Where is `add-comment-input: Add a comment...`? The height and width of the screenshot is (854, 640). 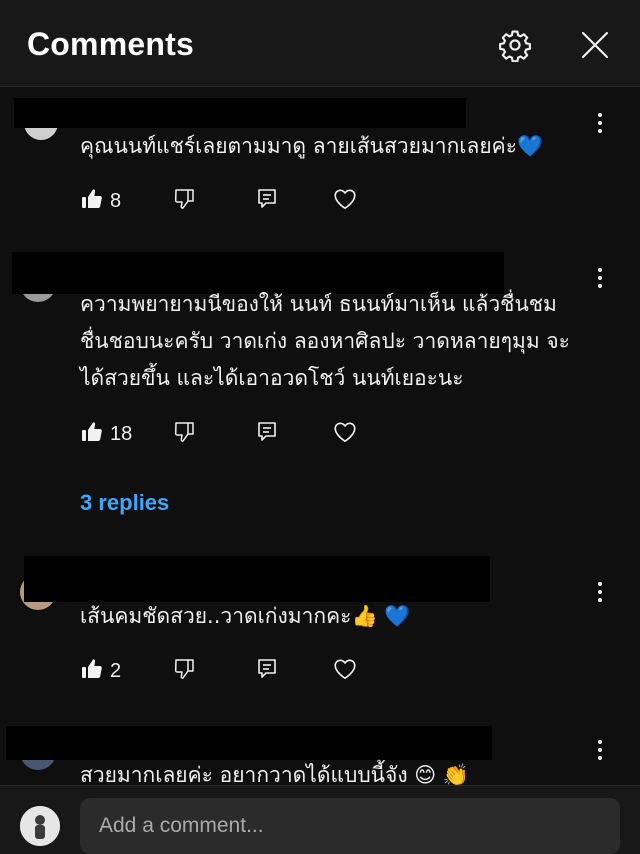
add-comment-input: Add a comment... is located at coordinates (350, 826).